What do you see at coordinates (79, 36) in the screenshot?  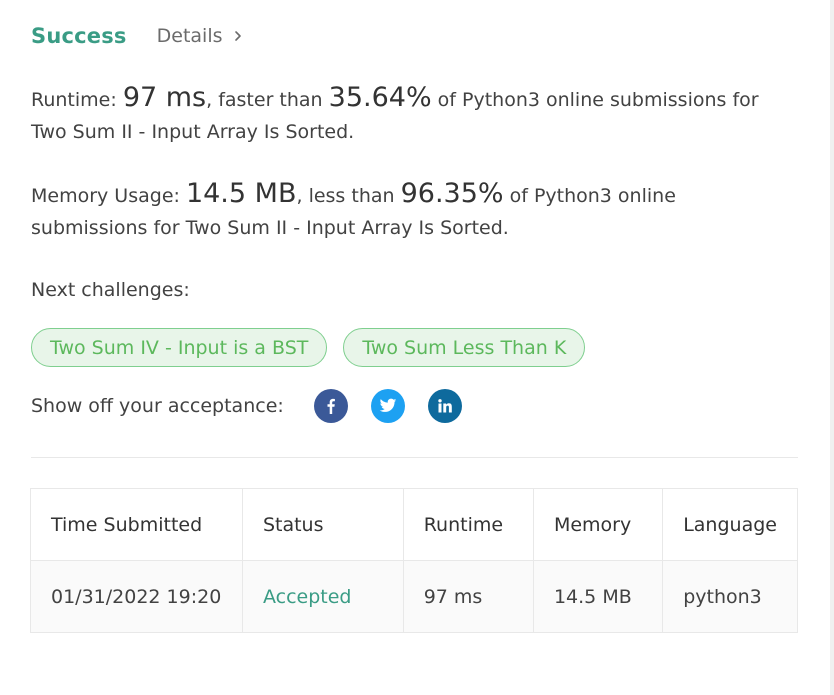 I see `success-status: Success` at bounding box center [79, 36].